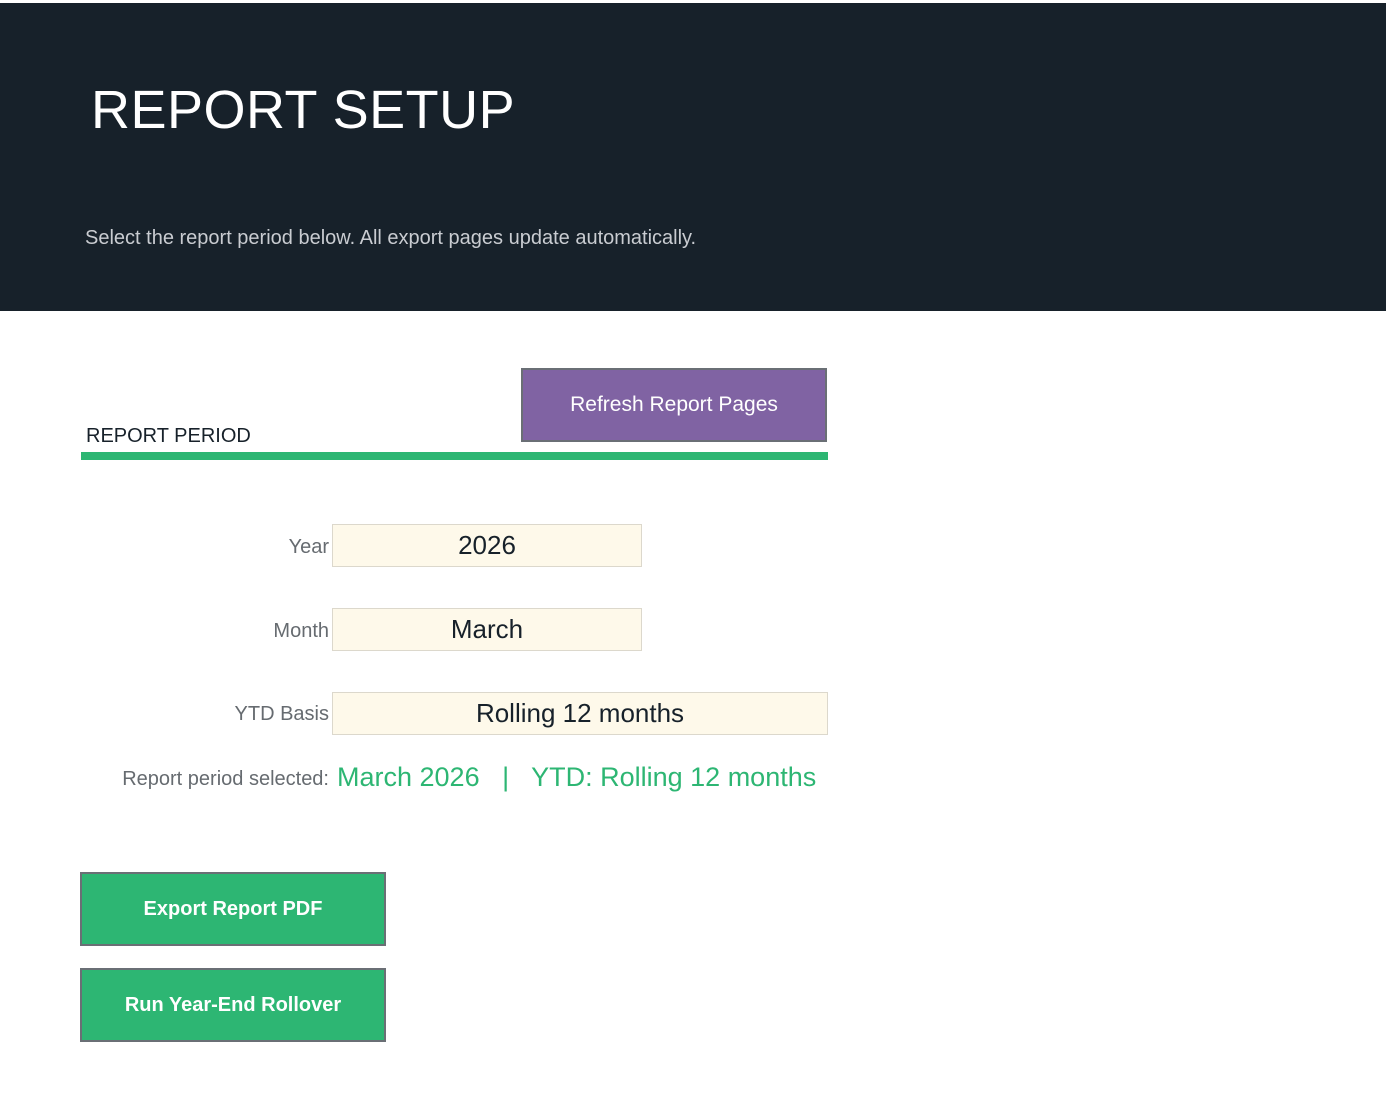 The height and width of the screenshot is (1107, 1387). What do you see at coordinates (168, 436) in the screenshot?
I see `section-heading-report-period: REPORT PERIOD` at bounding box center [168, 436].